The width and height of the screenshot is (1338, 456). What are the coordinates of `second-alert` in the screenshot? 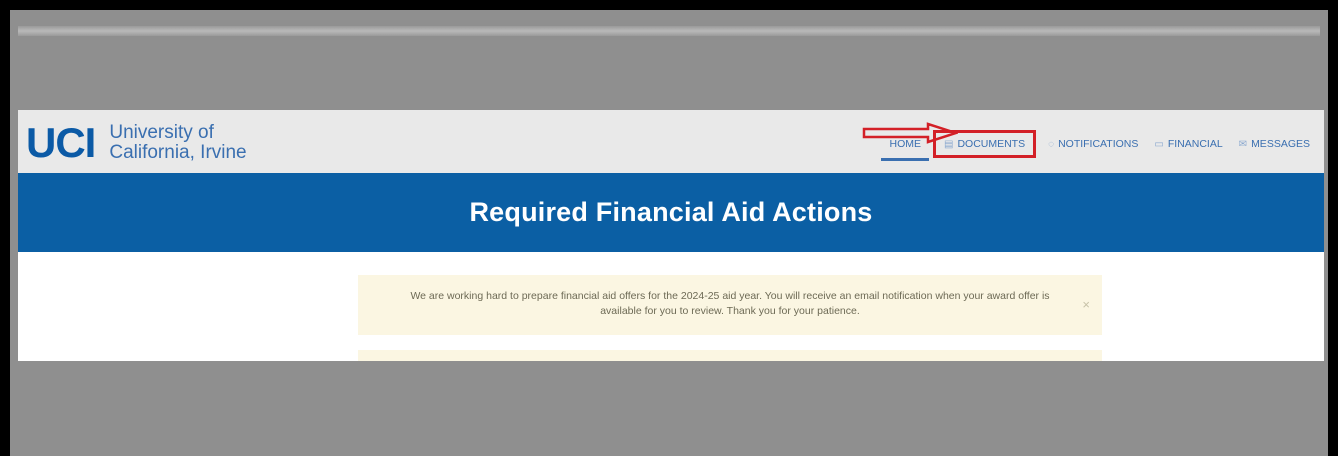 It's located at (730, 355).